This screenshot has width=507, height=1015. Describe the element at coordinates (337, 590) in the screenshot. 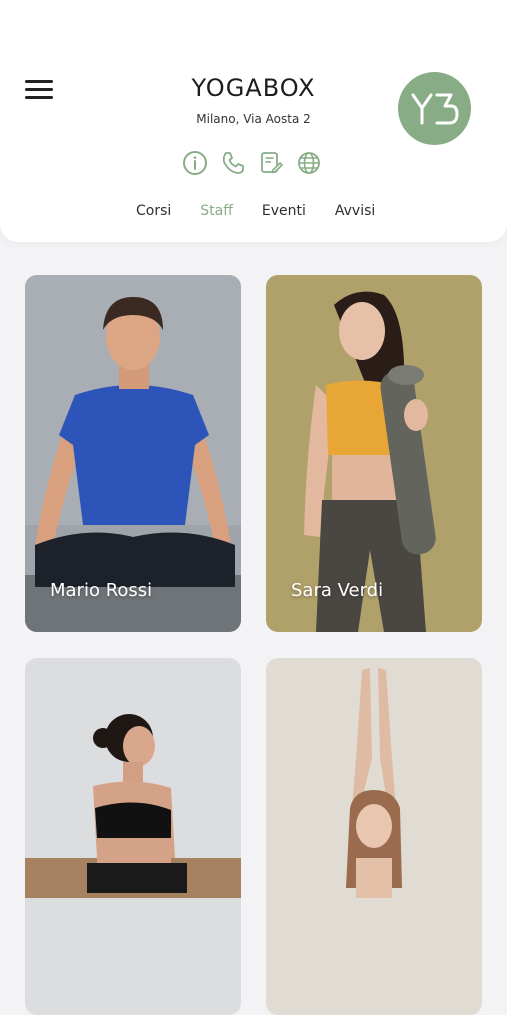

I see `staff-name: Sara Verdi` at that location.